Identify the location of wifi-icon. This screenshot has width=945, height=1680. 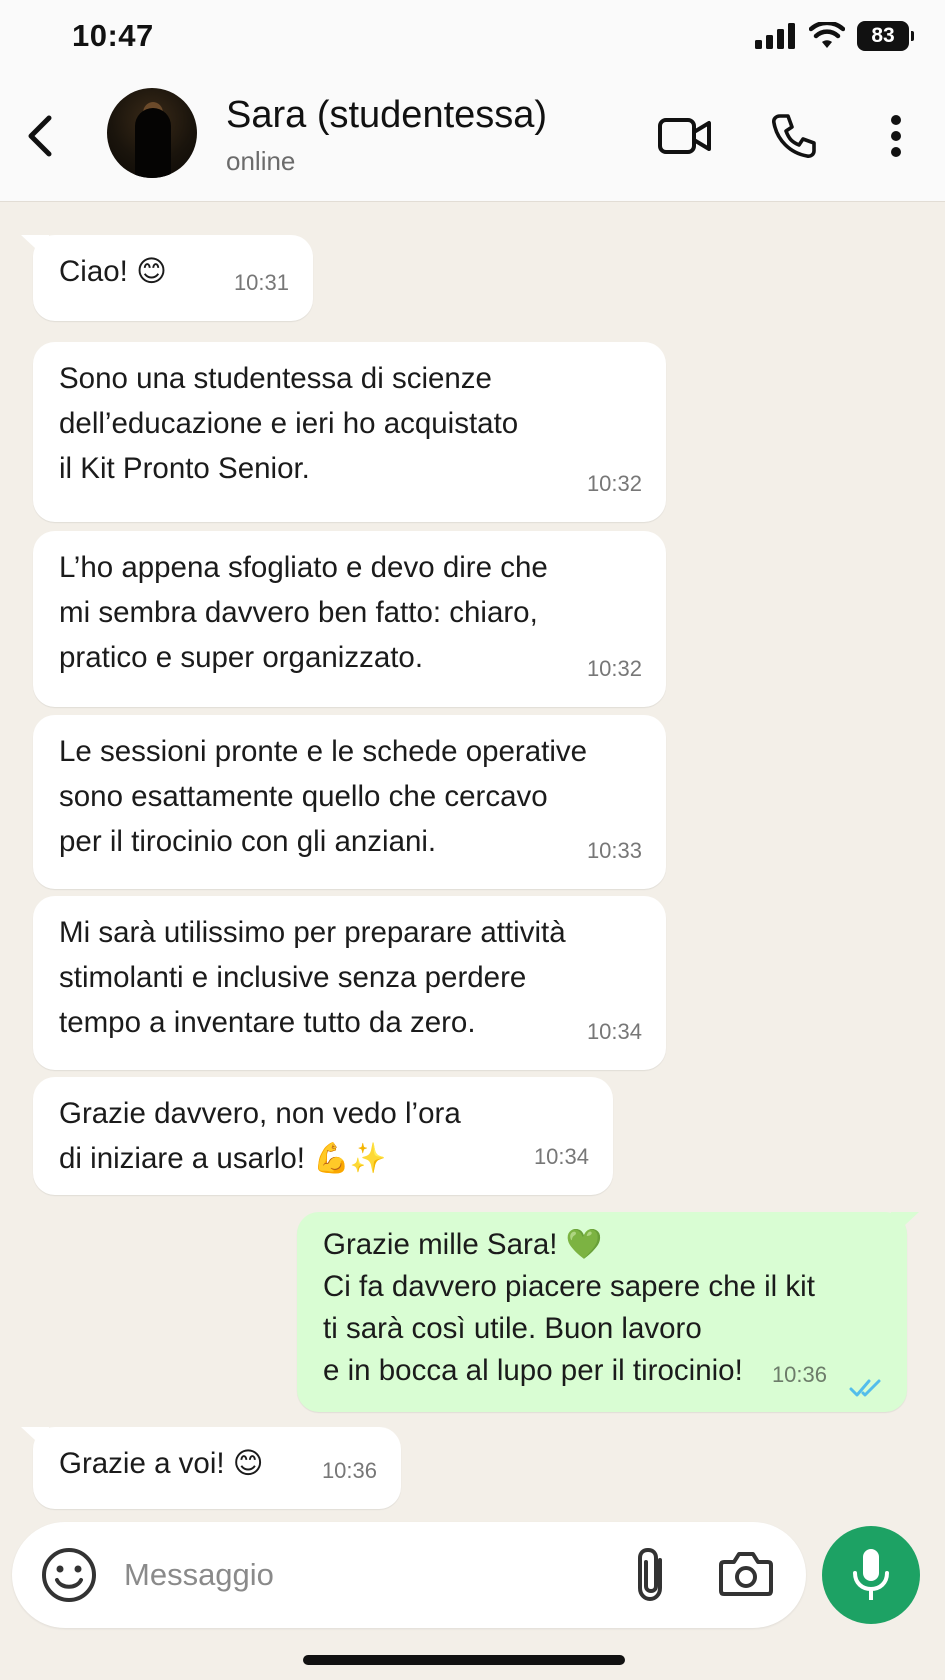
(827, 35).